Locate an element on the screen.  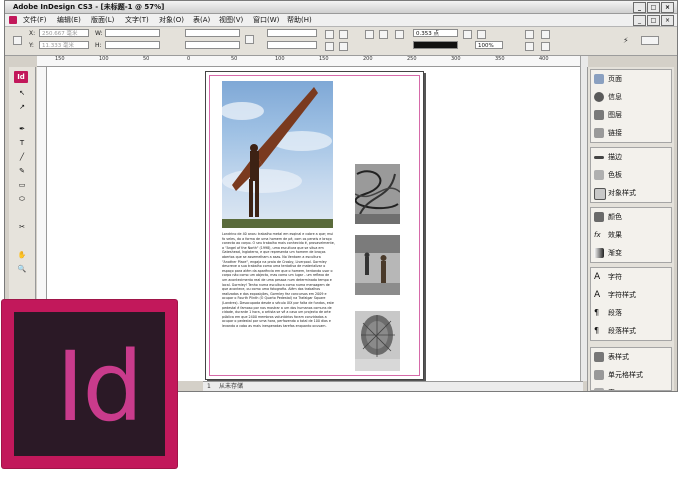
links-icon is located at coordinates (599, 133).